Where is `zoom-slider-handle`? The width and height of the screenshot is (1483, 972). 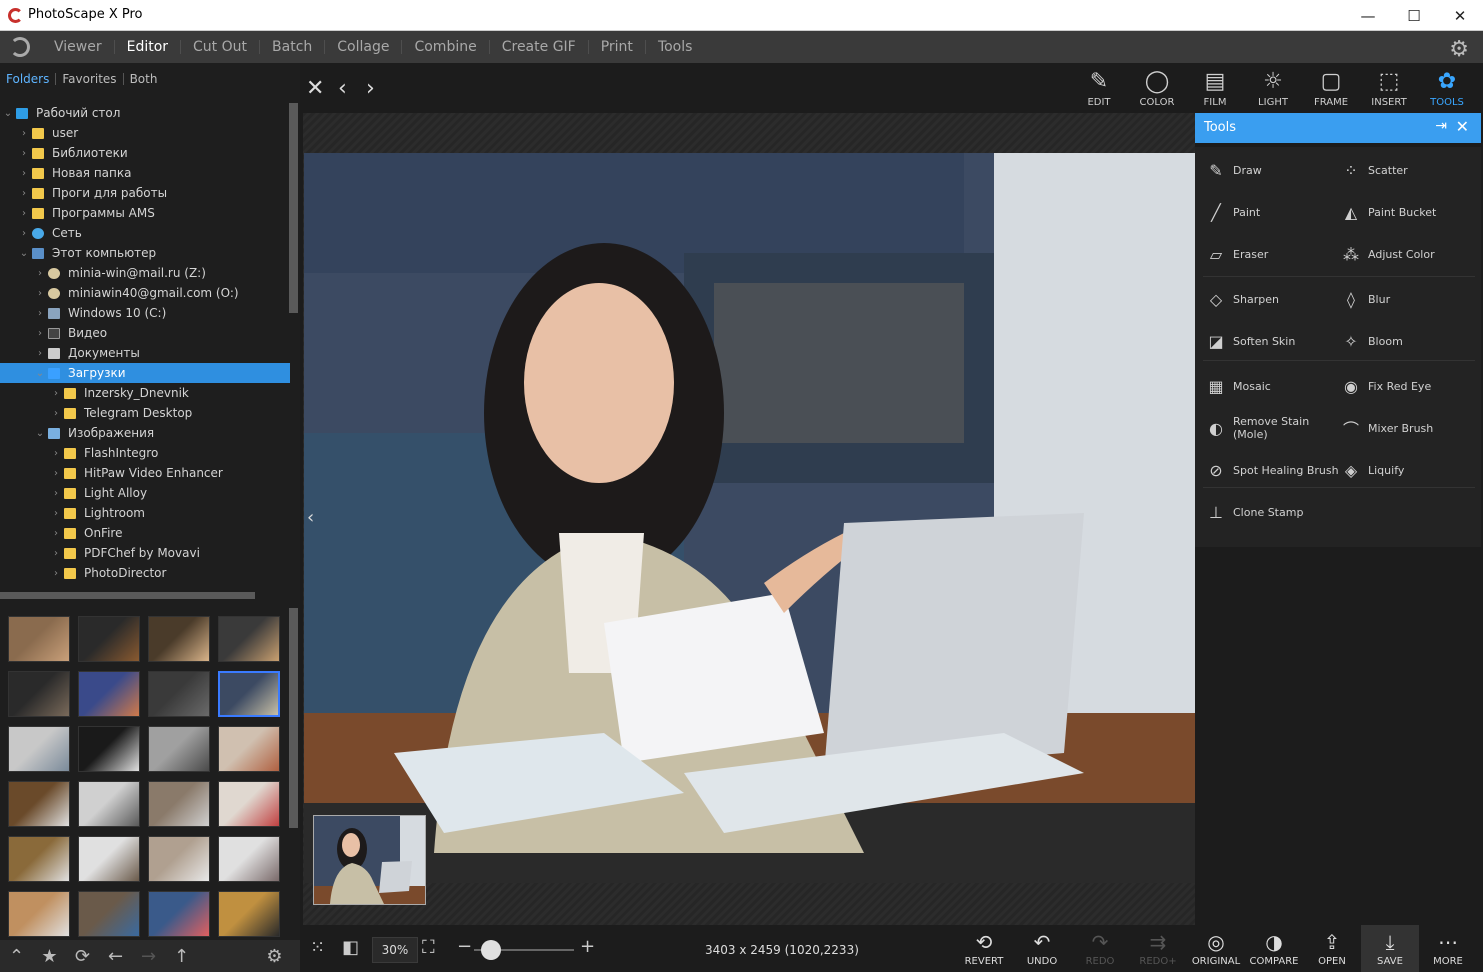 zoom-slider-handle is located at coordinates (491, 950).